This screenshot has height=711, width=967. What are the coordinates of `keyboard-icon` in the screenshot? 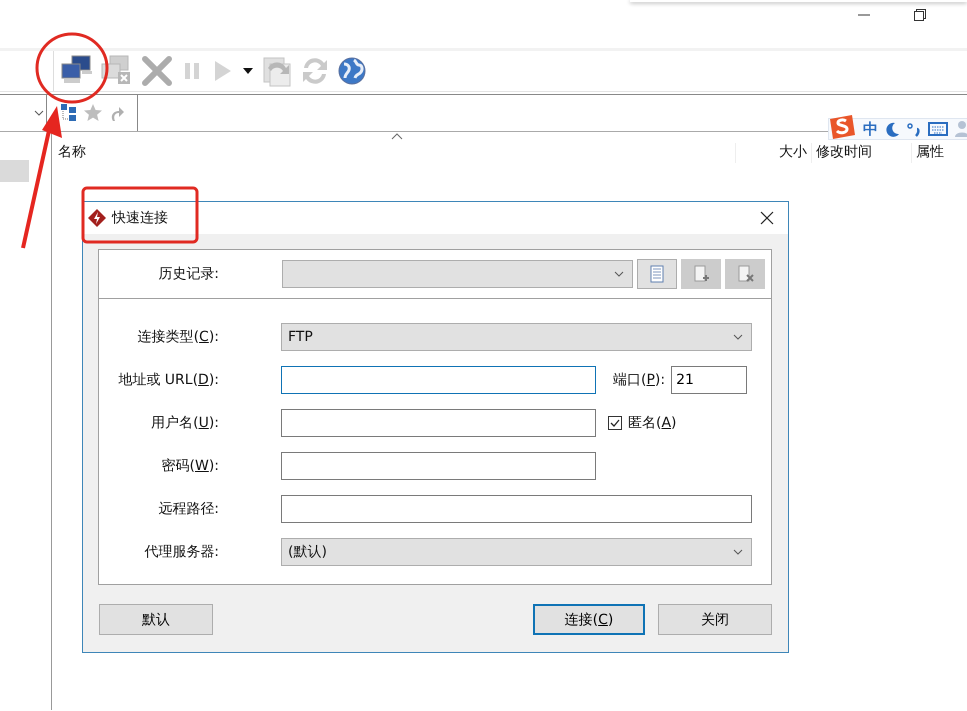 It's located at (938, 129).